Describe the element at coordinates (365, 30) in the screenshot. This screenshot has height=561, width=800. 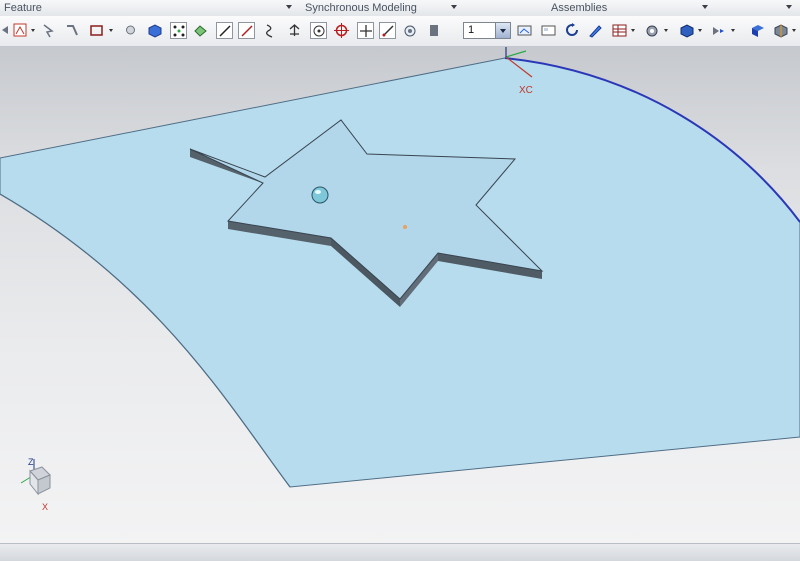
I see `crosshair-icon` at that location.